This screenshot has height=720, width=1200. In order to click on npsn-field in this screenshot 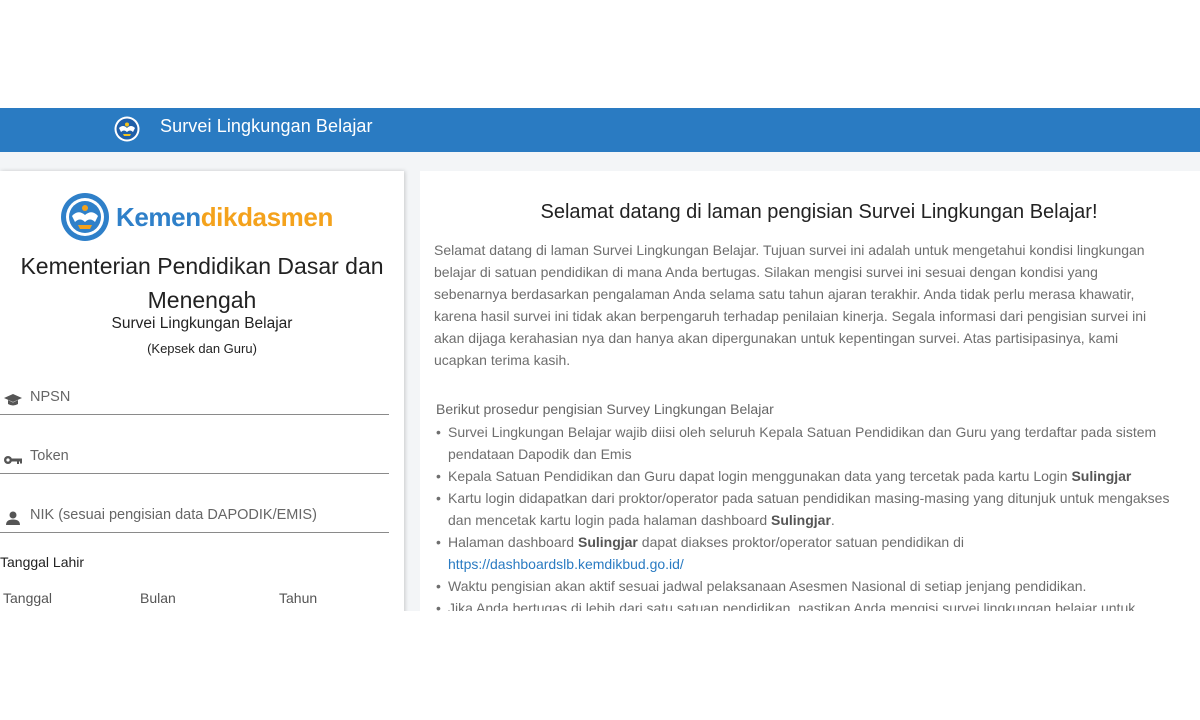, I will do `click(194, 398)`.